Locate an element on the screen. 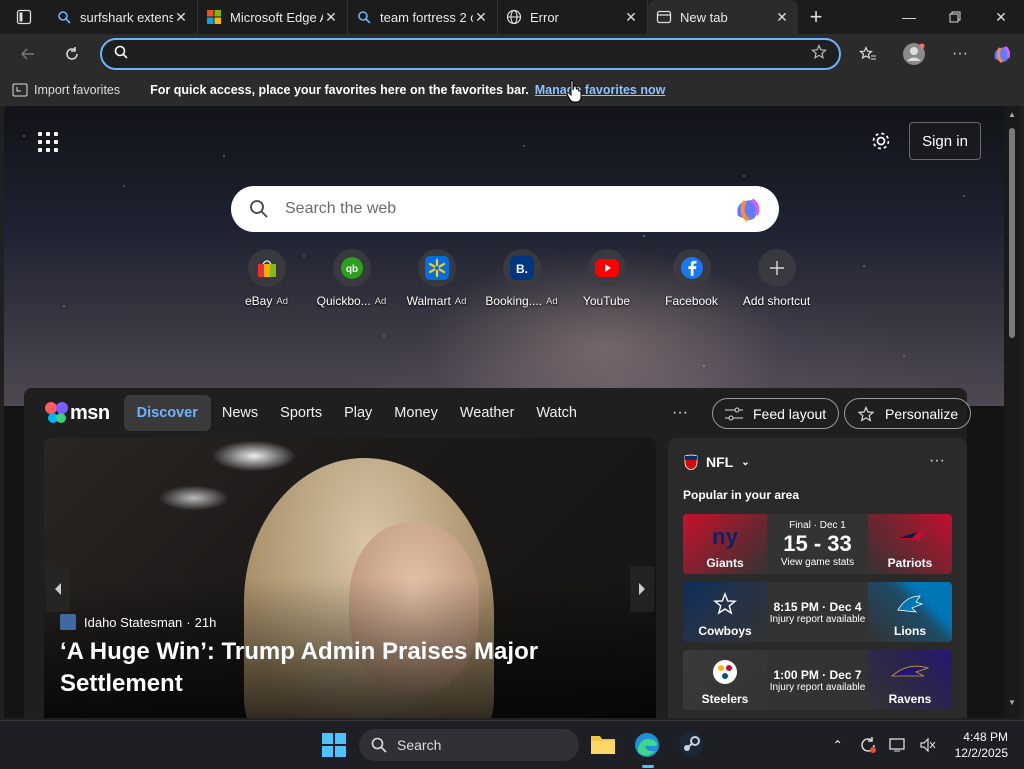 This screenshot has height=769, width=1024. address-bar is located at coordinates (470, 54).